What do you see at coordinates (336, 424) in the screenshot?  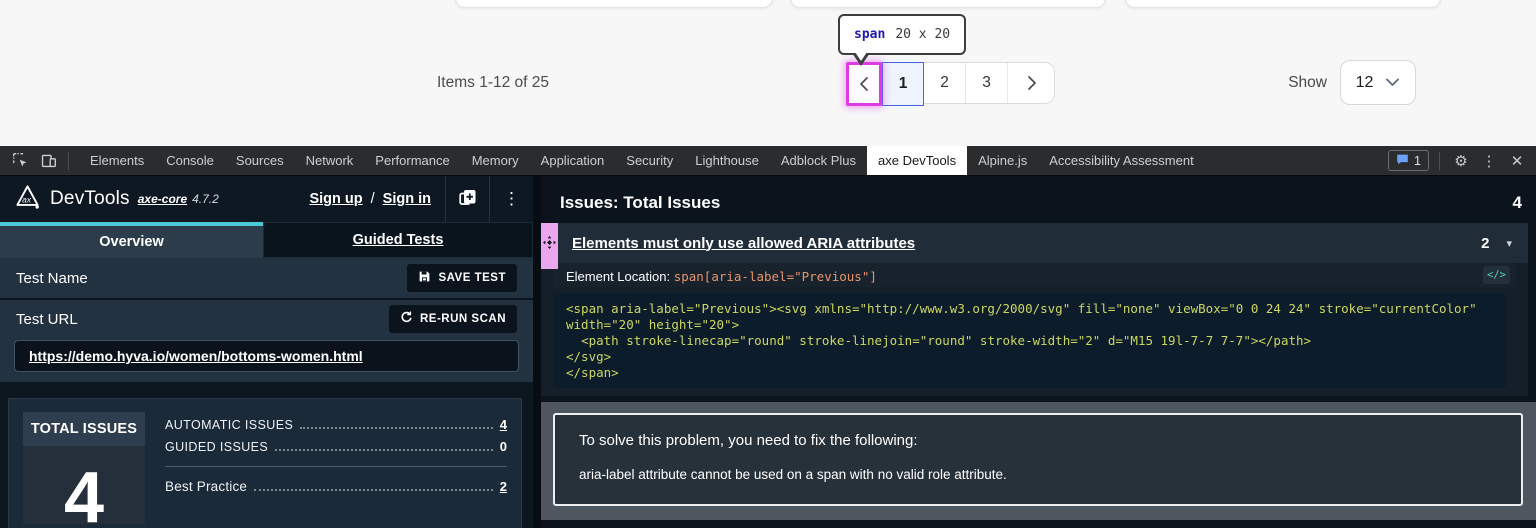 I see `summary-row-automatic: AUTOMATIC ISSUES 4` at bounding box center [336, 424].